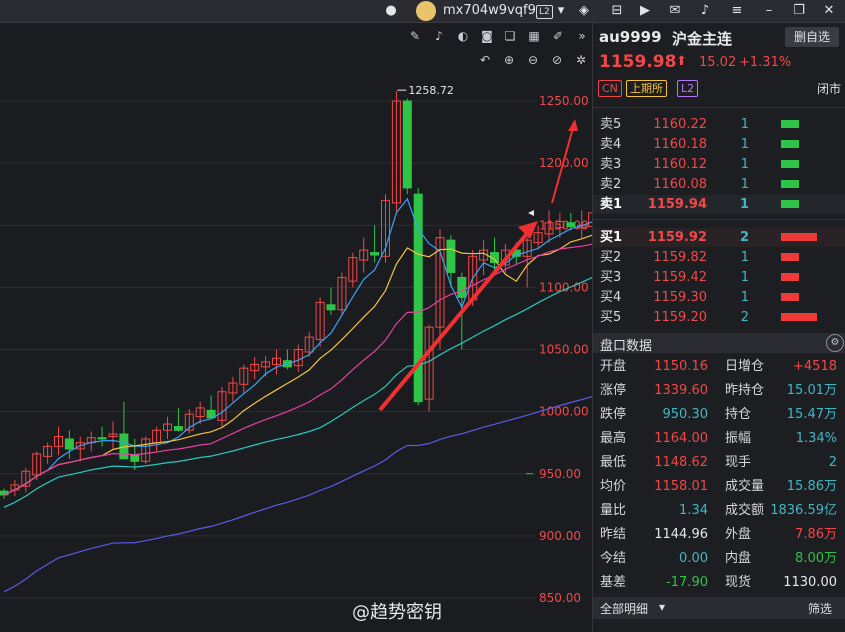  What do you see at coordinates (560, 536) in the screenshot?
I see `price-tick-label: 900.00` at bounding box center [560, 536].